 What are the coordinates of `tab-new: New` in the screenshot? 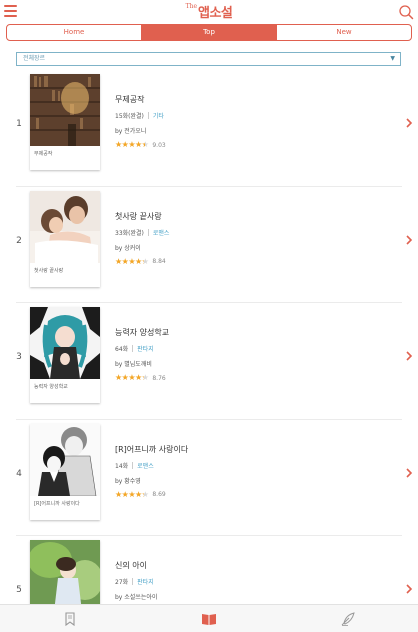 It's located at (344, 32).